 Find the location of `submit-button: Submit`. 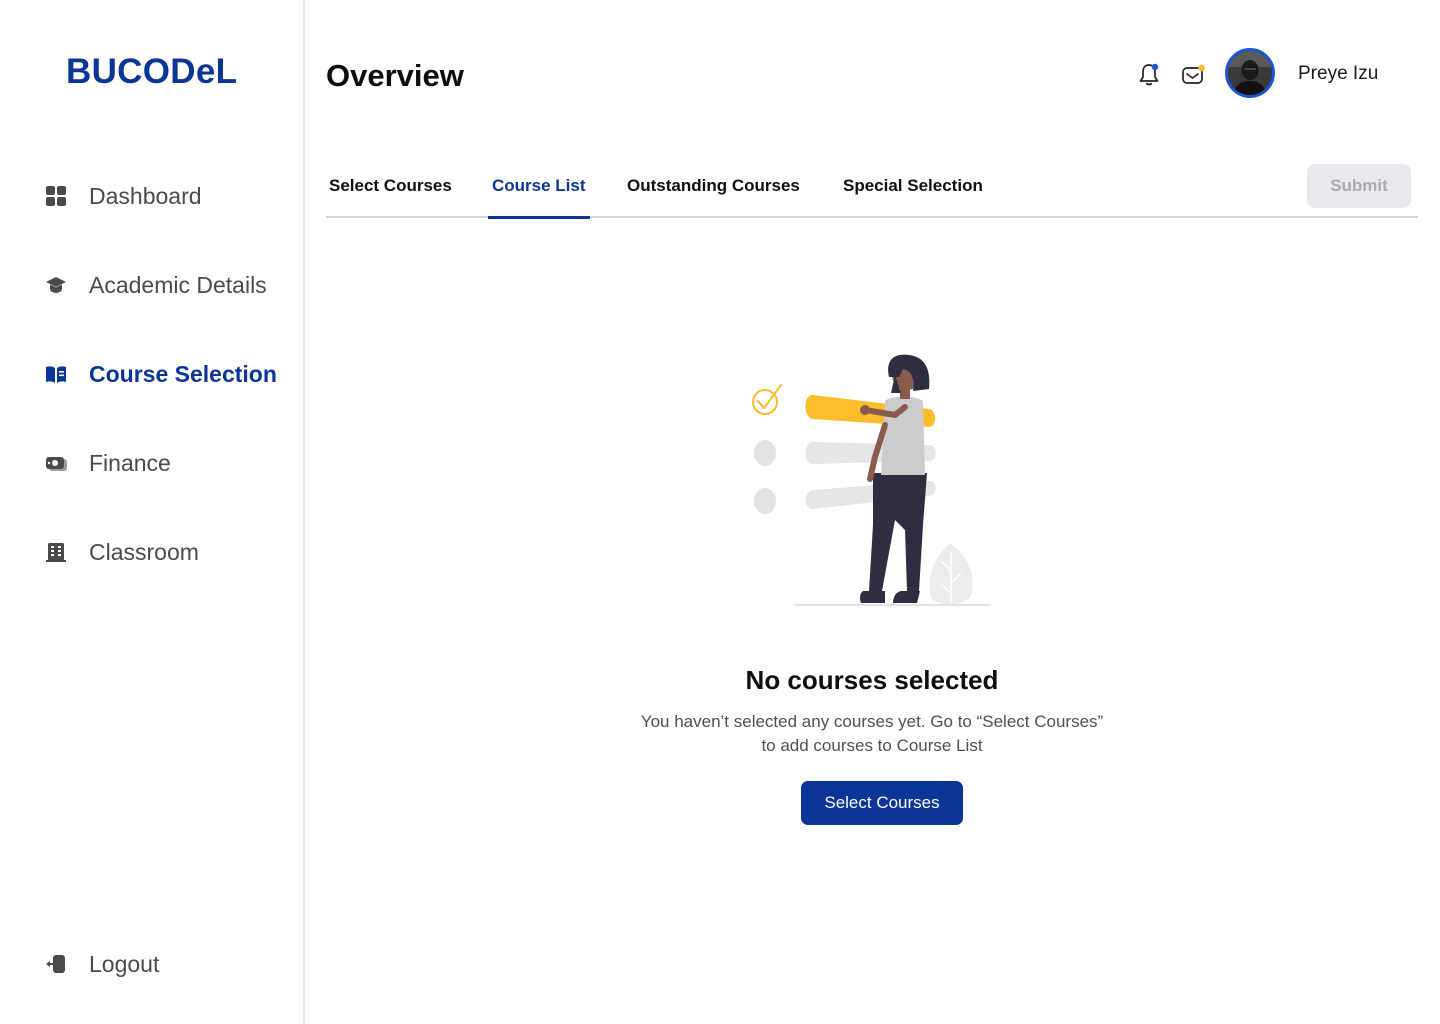

submit-button: Submit is located at coordinates (1359, 186).